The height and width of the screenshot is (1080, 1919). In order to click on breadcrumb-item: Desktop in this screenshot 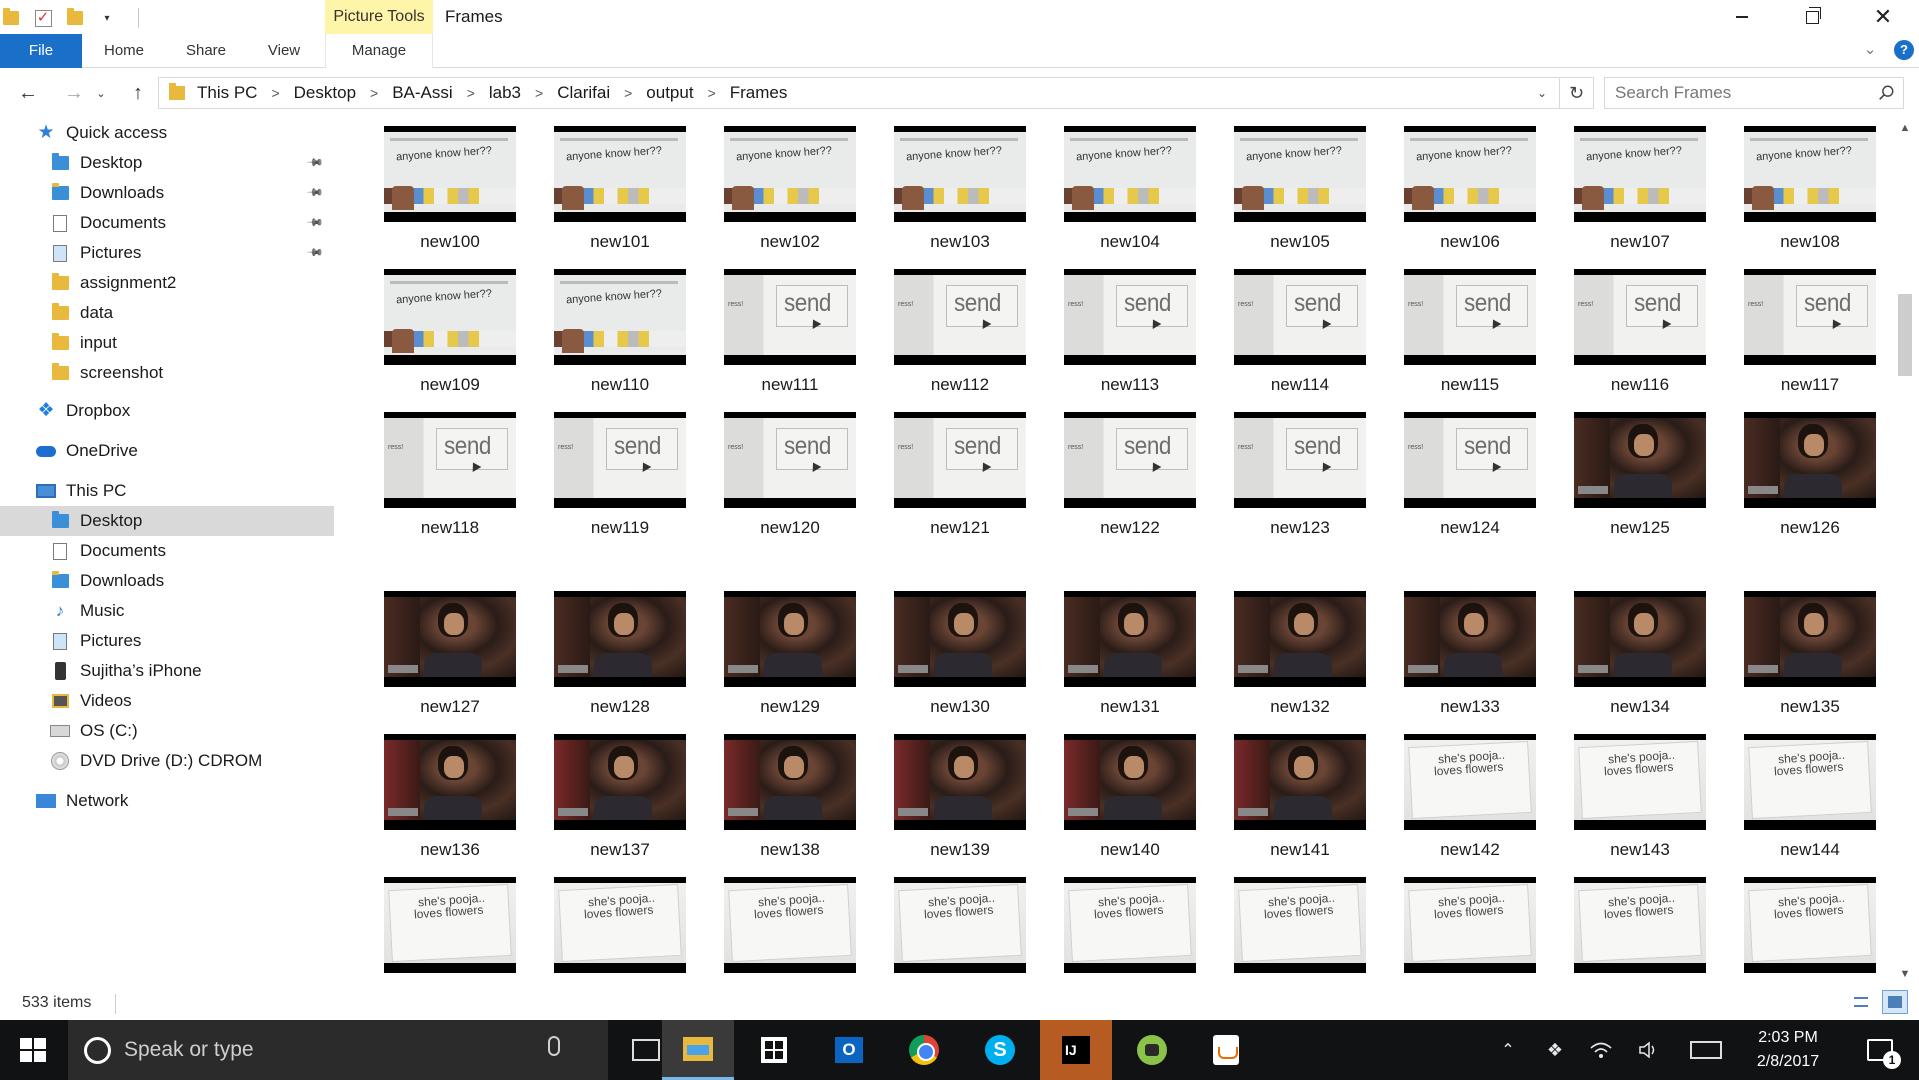, I will do `click(325, 93)`.